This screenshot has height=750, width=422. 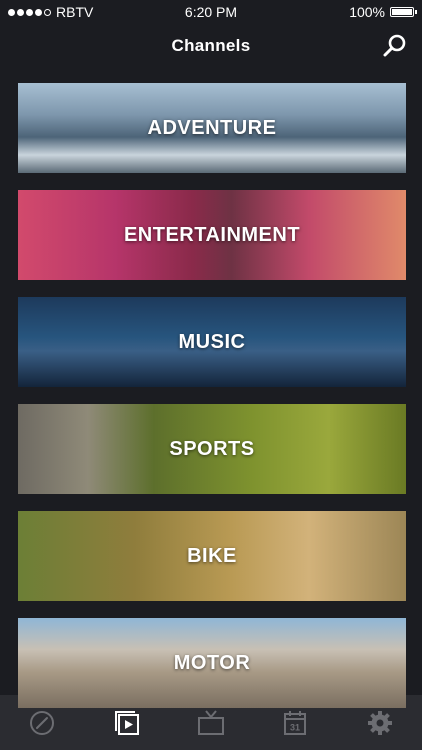 I want to click on nav-bar: Channels, so click(x=211, y=46).